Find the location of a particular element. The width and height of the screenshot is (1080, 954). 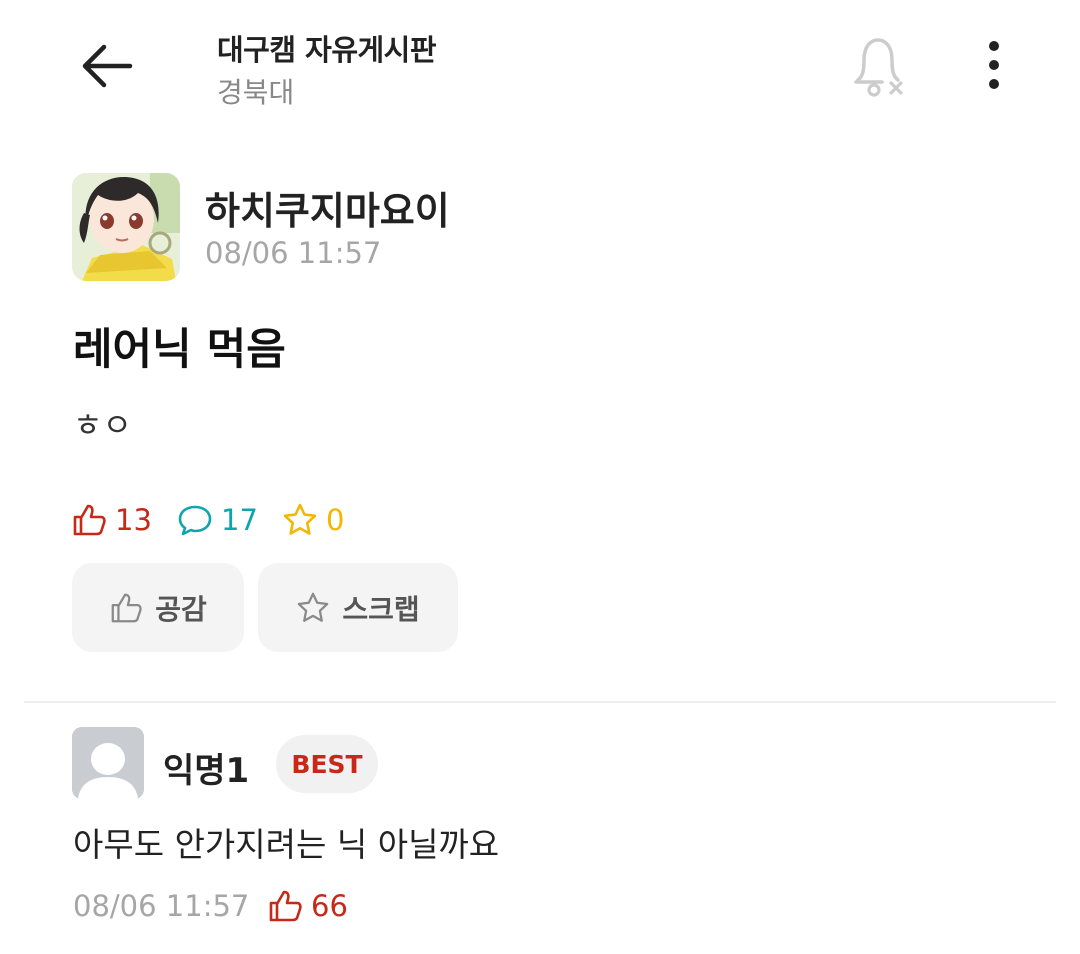

speech-bubble-icon is located at coordinates (195, 520).